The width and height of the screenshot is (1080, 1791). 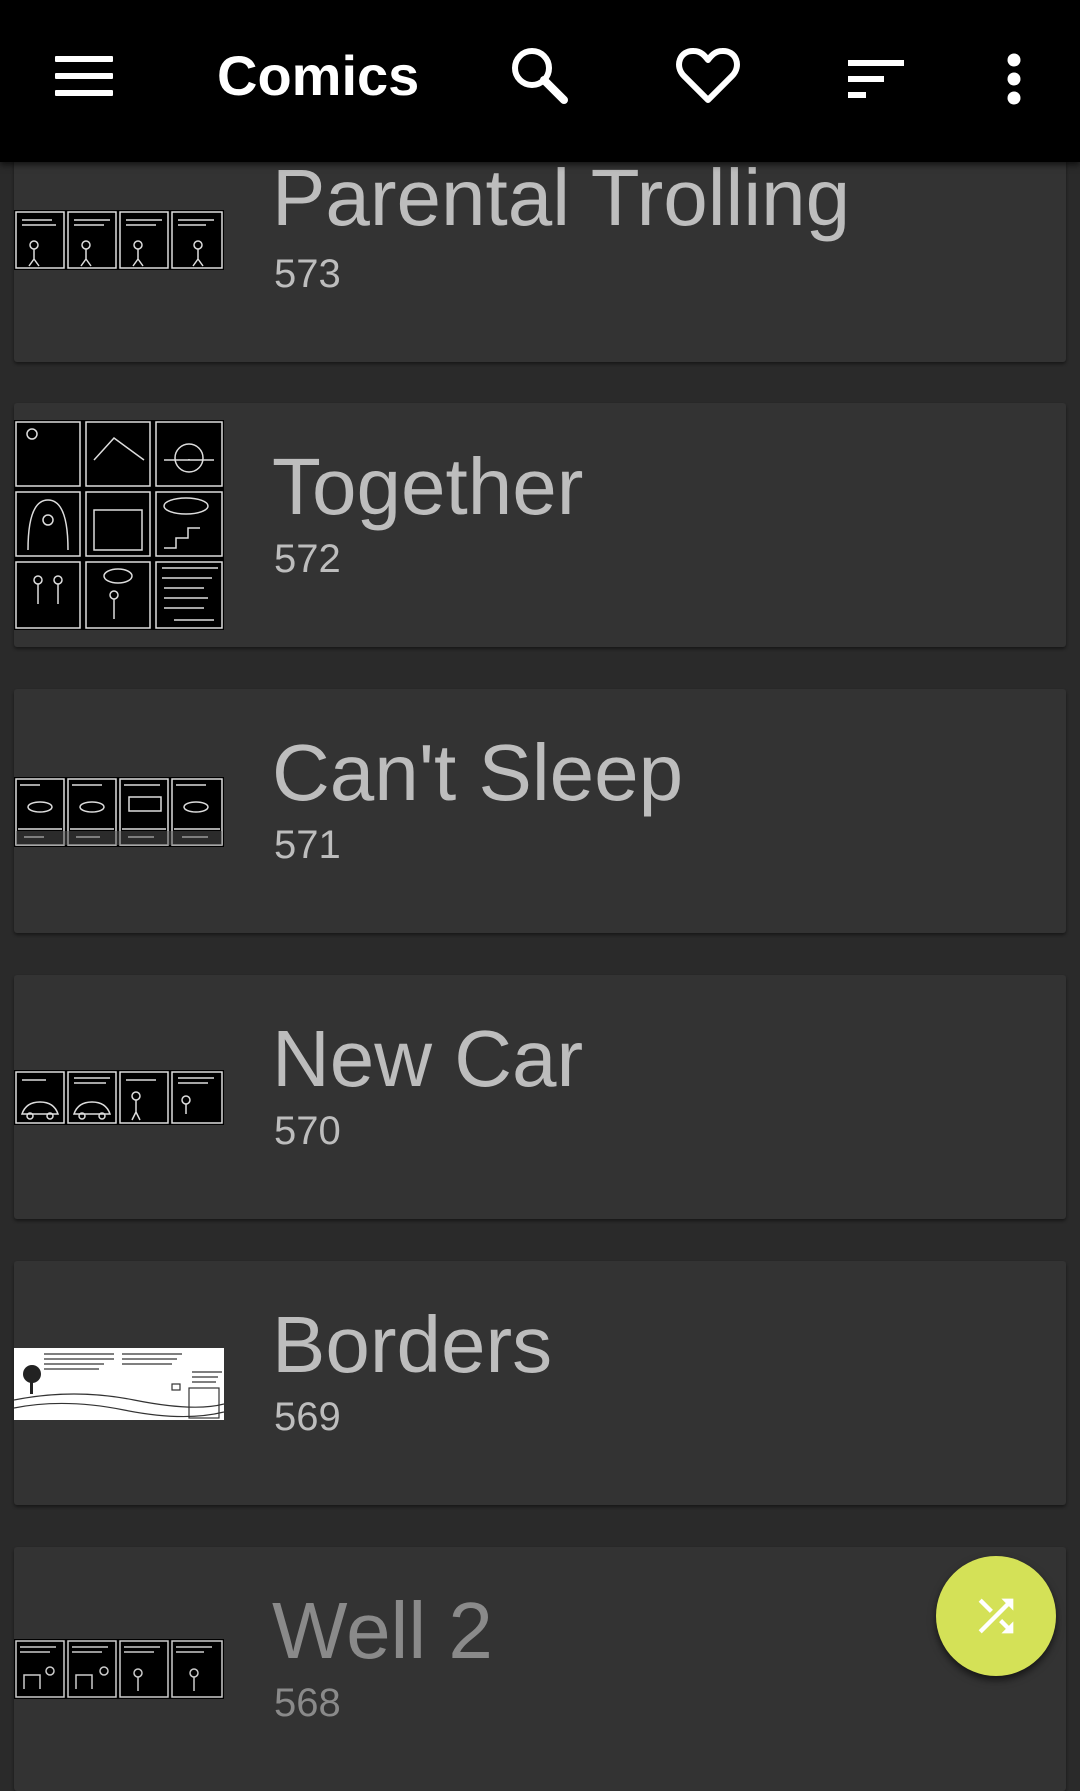 What do you see at coordinates (307, 845) in the screenshot?
I see `comic-number: 571` at bounding box center [307, 845].